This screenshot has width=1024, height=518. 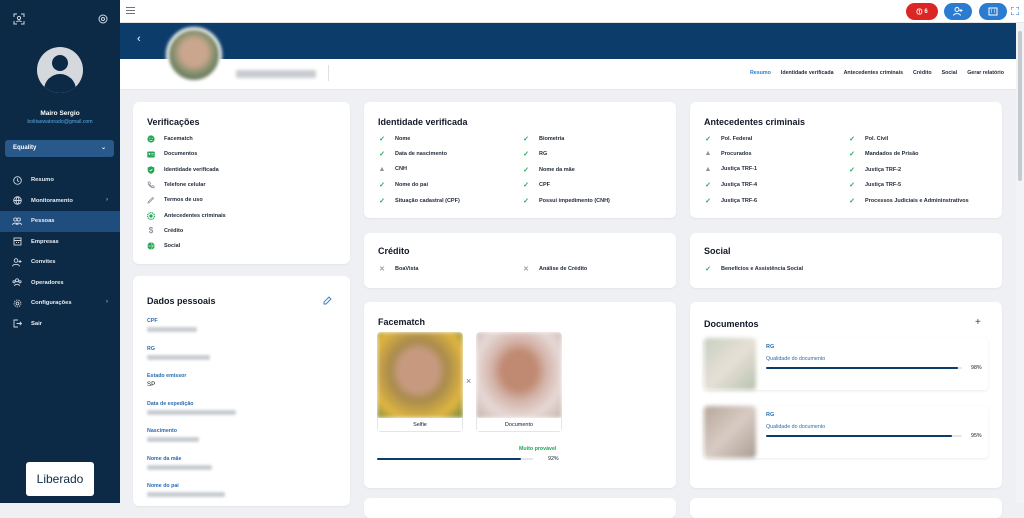 I want to click on sidebar-item-configuracoes: Configurações ›, so click(x=60, y=303).